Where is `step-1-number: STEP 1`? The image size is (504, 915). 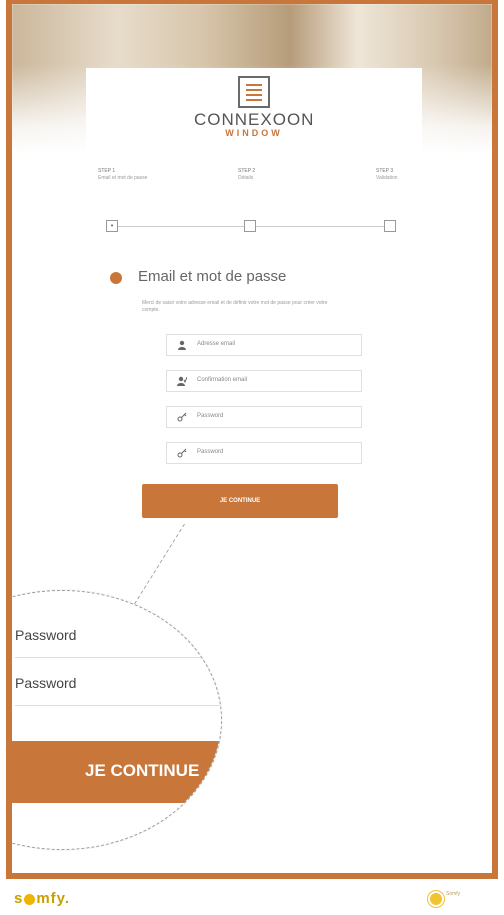 step-1-number: STEP 1 is located at coordinates (107, 171).